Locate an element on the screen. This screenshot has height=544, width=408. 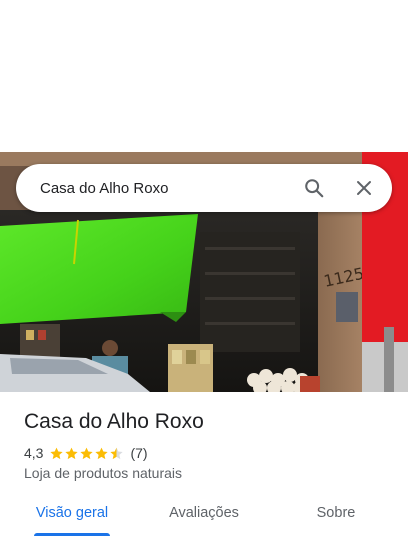
search-icon is located at coordinates (314, 188).